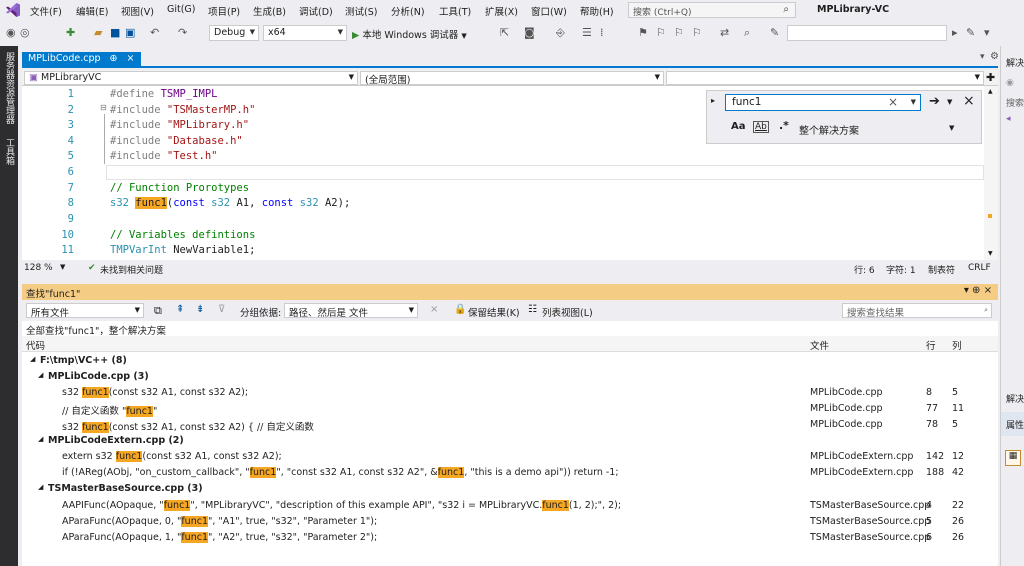 This screenshot has width=1024, height=566. Describe the element at coordinates (529, 32) in the screenshot. I see `camera-icon: ◙` at that location.